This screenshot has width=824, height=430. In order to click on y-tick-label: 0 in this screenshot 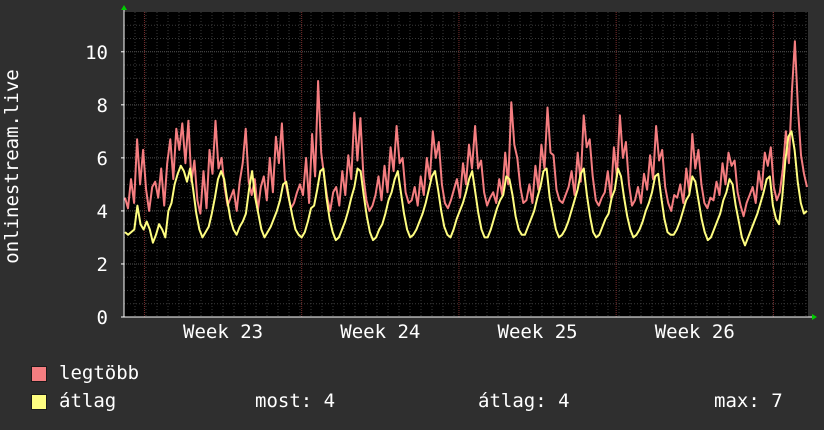, I will do `click(102, 318)`.